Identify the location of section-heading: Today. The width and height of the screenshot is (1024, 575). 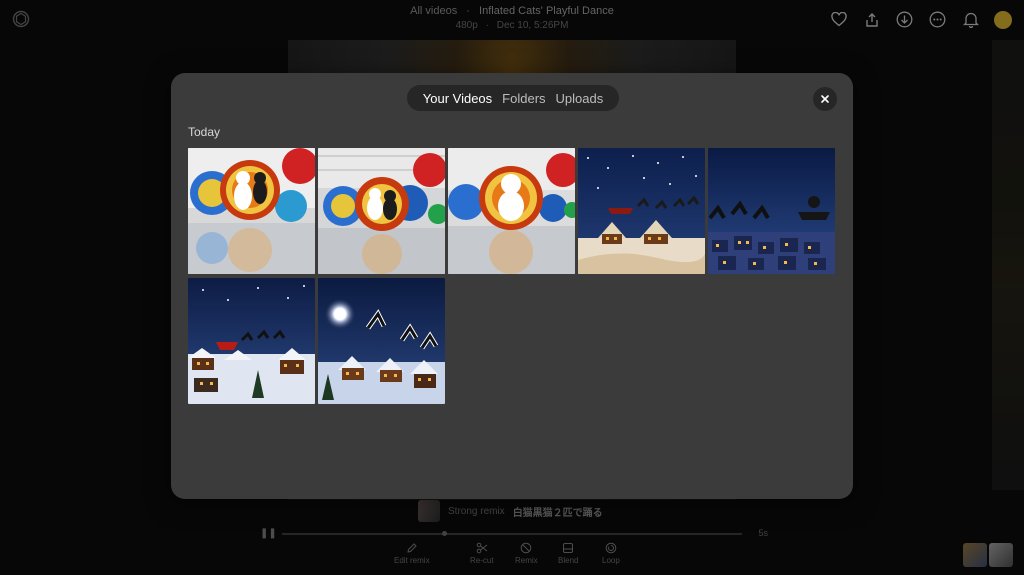
(204, 132).